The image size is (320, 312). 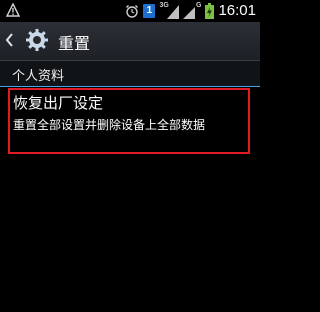 I want to click on back-chevron-icon, so click(x=9, y=40).